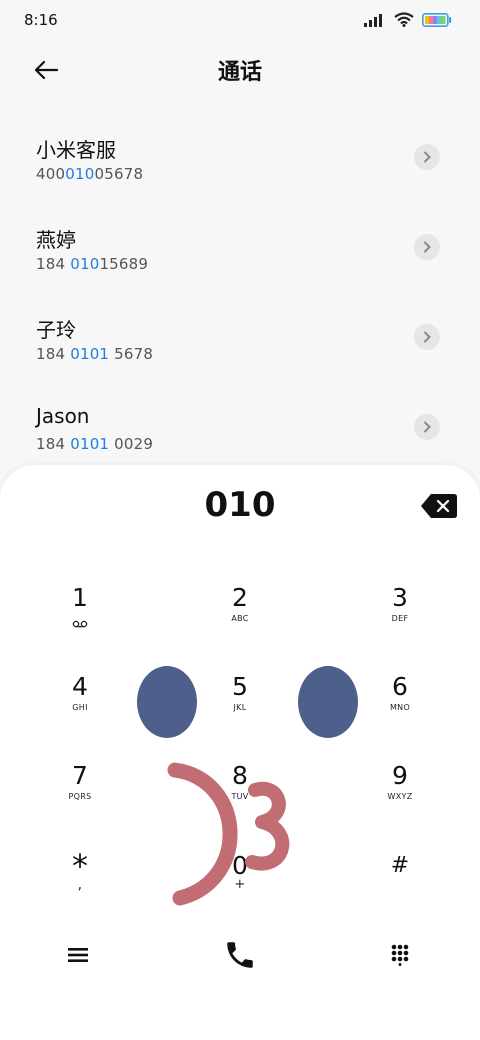  Describe the element at coordinates (95, 444) in the screenshot. I see `contact-number: 184 0101 0029` at that location.